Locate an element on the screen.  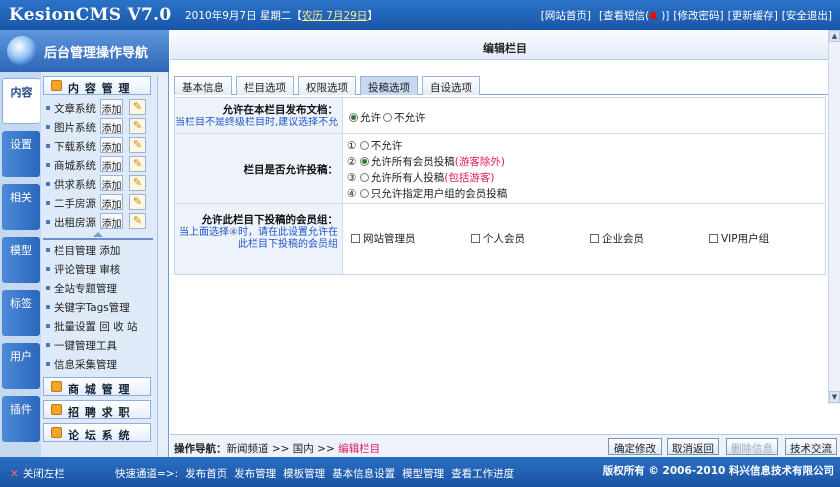
messages-link: [查看短信()] is located at coordinates (632, 16).